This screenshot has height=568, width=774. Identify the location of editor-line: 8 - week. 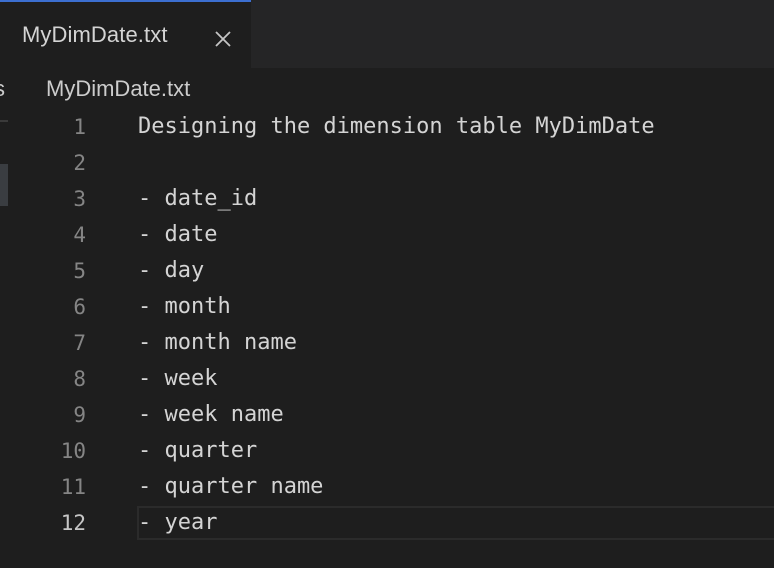
(387, 380).